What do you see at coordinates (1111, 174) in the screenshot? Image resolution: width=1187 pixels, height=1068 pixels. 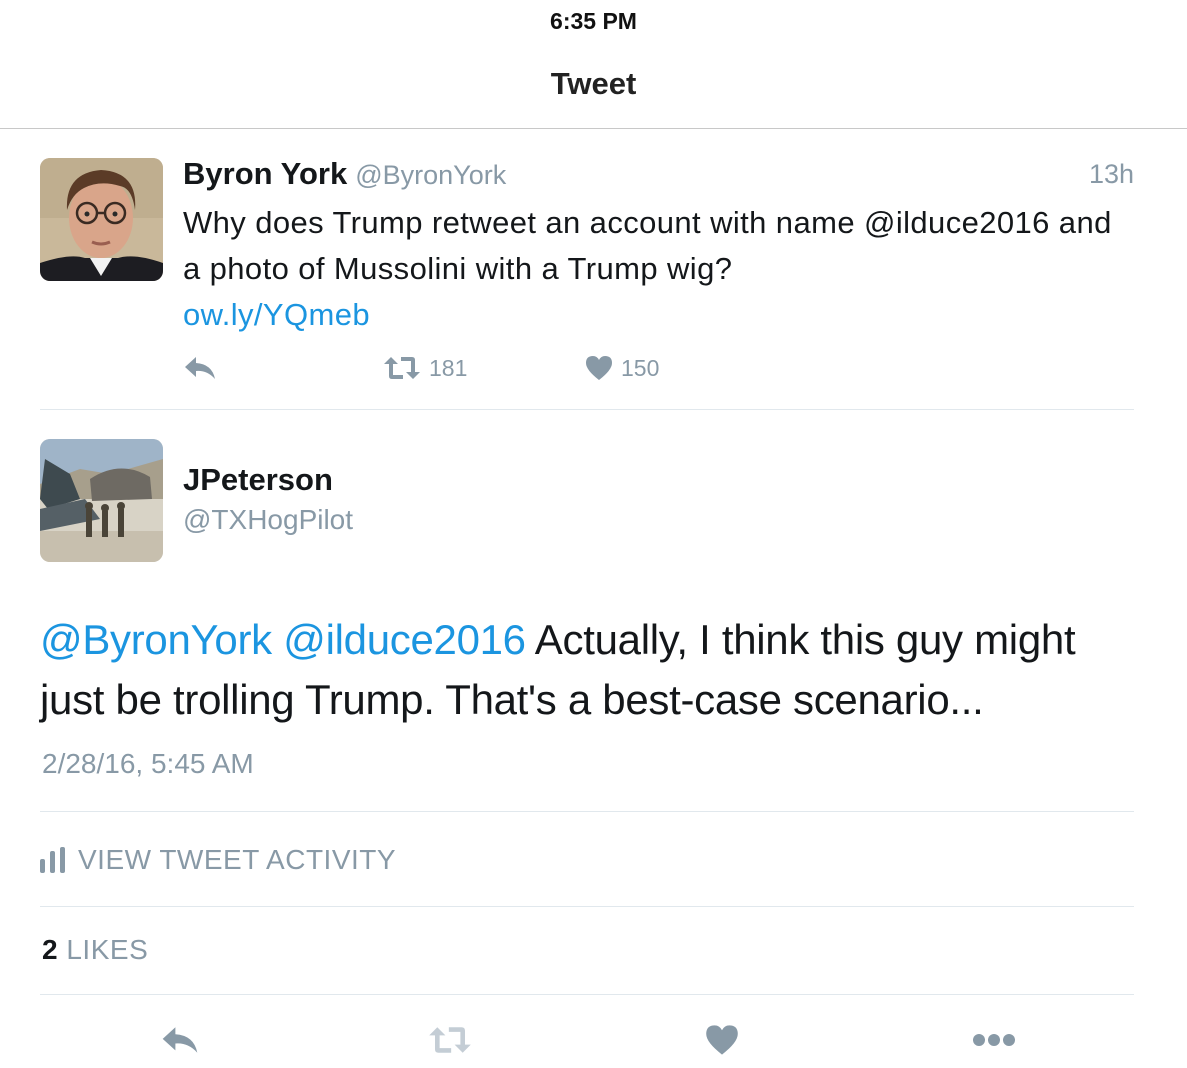 I see `tweet-timestamp: 13h` at bounding box center [1111, 174].